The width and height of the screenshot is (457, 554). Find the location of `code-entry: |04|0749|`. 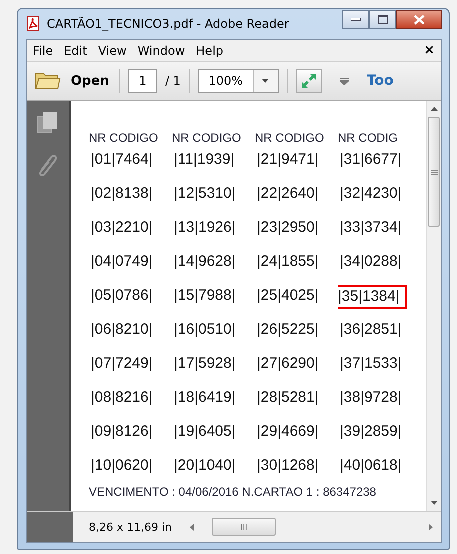

code-entry: |04|0749| is located at coordinates (122, 262).